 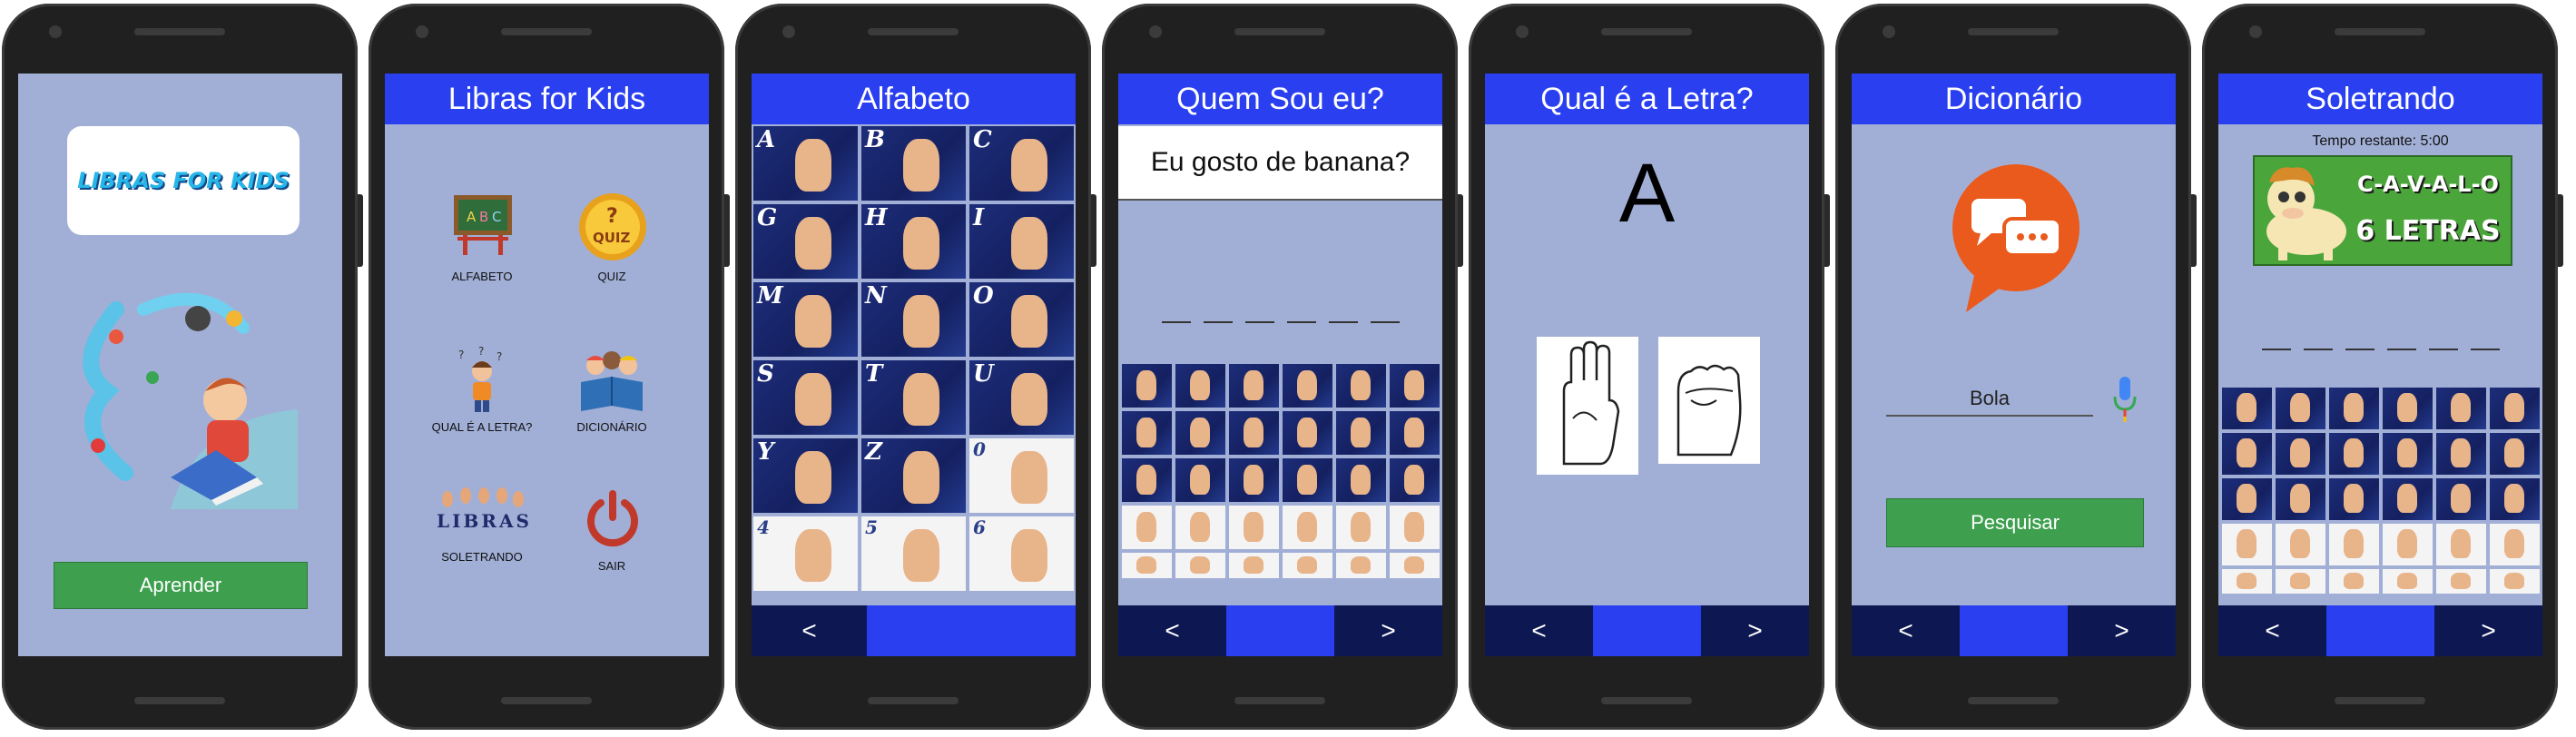 I want to click on sign-tile: 4, so click(x=805, y=554).